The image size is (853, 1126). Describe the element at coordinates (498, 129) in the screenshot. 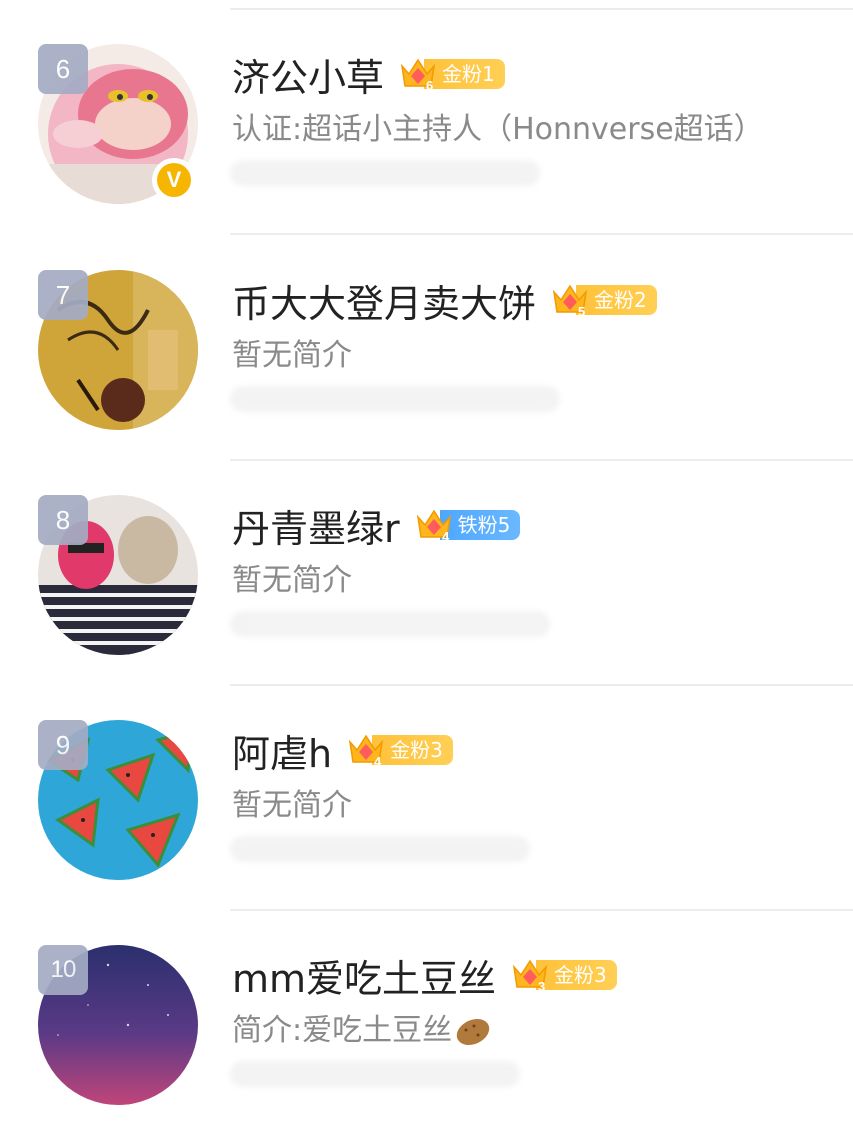

I see `user-description: 认证:超话小主持人（Honnverse超话）` at that location.